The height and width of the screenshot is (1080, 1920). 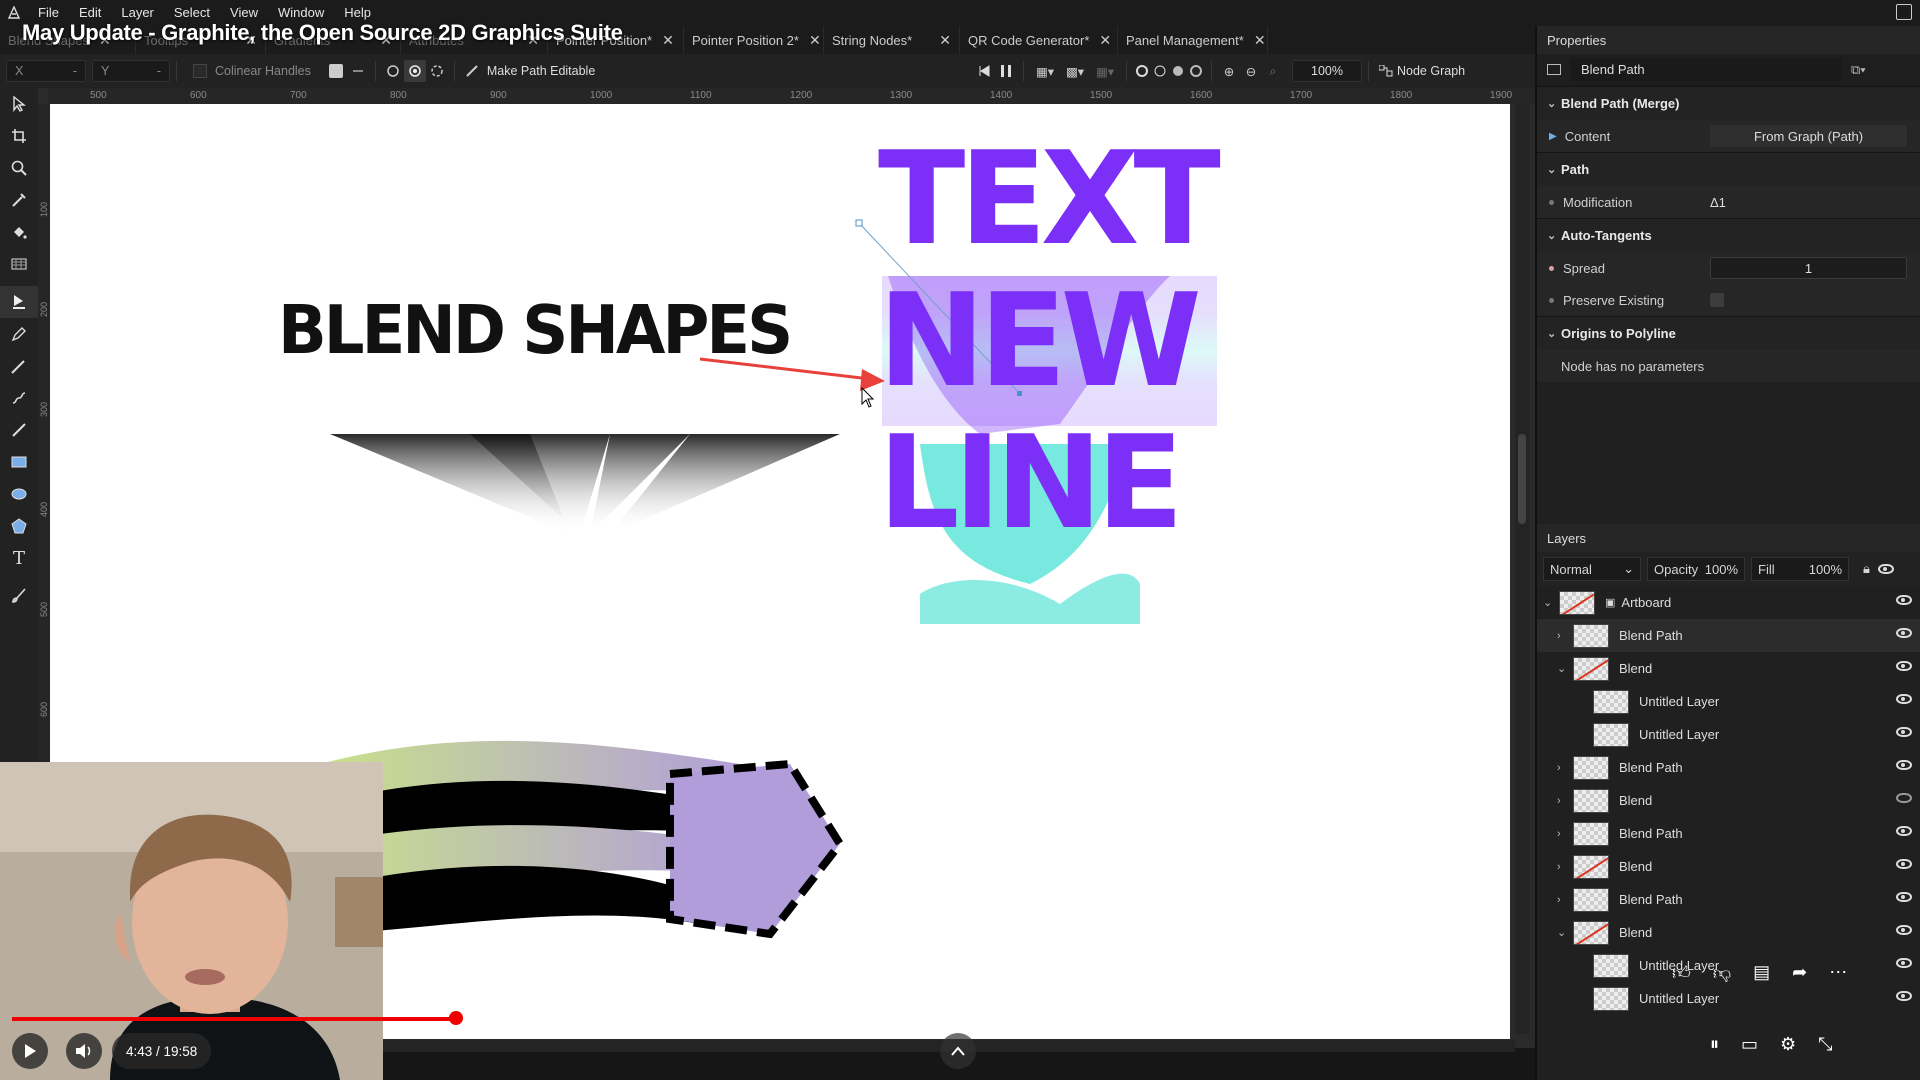 I want to click on point-mode-active-icon, so click(x=414, y=71).